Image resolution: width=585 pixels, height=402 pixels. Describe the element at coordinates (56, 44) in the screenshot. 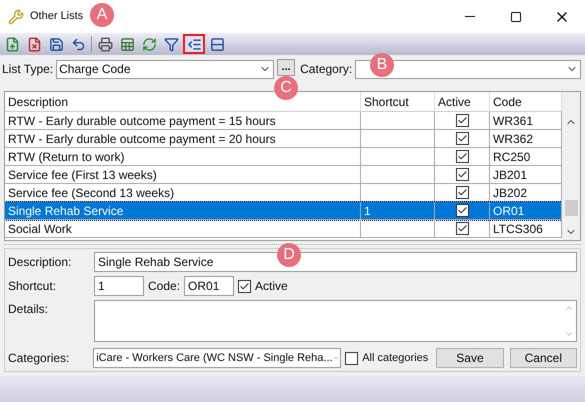

I see `save-icon` at that location.